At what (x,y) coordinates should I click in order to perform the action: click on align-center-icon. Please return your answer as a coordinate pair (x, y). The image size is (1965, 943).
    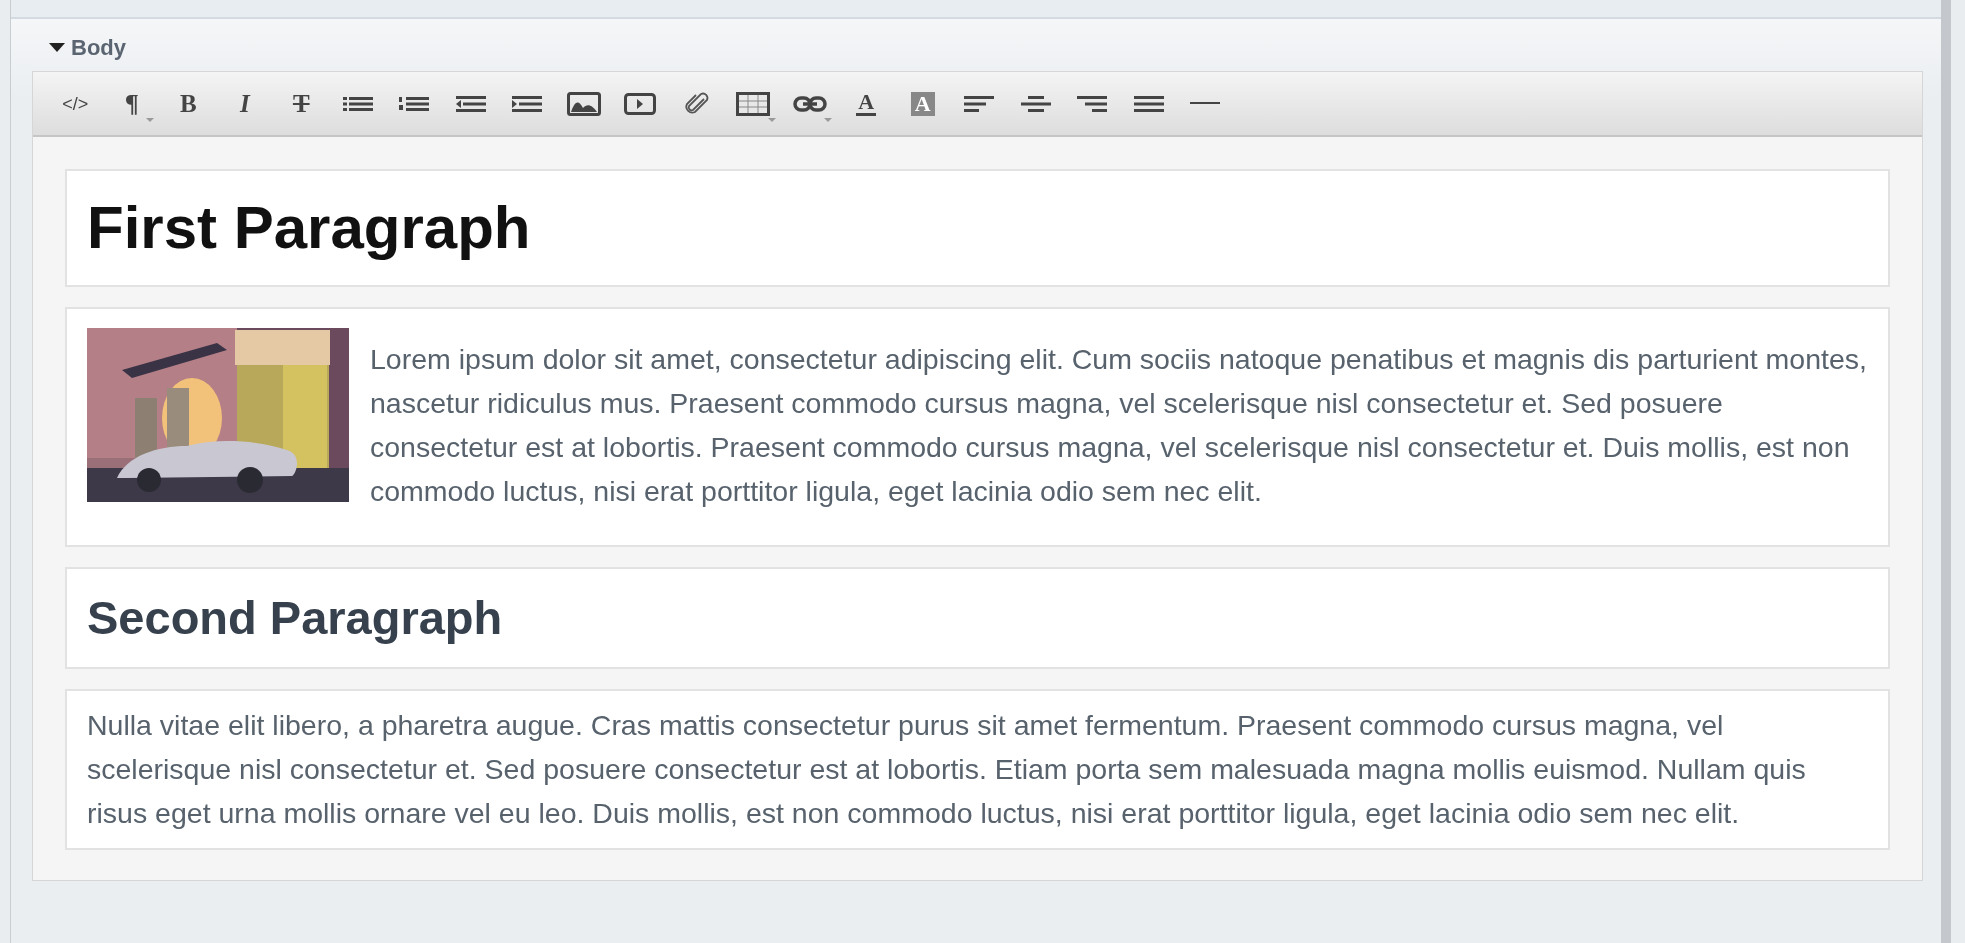
    Looking at the image, I should click on (1035, 103).